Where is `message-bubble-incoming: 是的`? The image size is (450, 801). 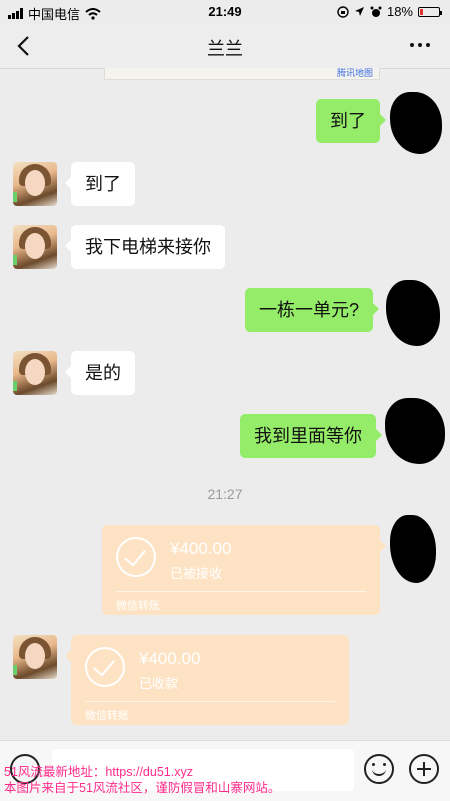
message-bubble-incoming: 是的 is located at coordinates (100, 373).